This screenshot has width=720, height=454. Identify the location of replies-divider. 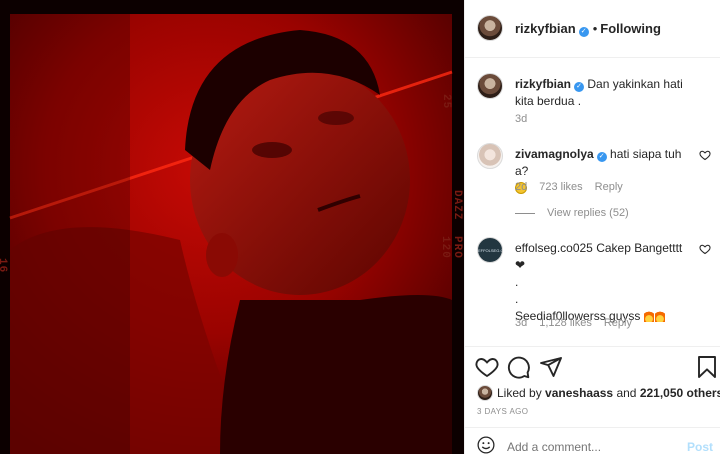
(525, 213).